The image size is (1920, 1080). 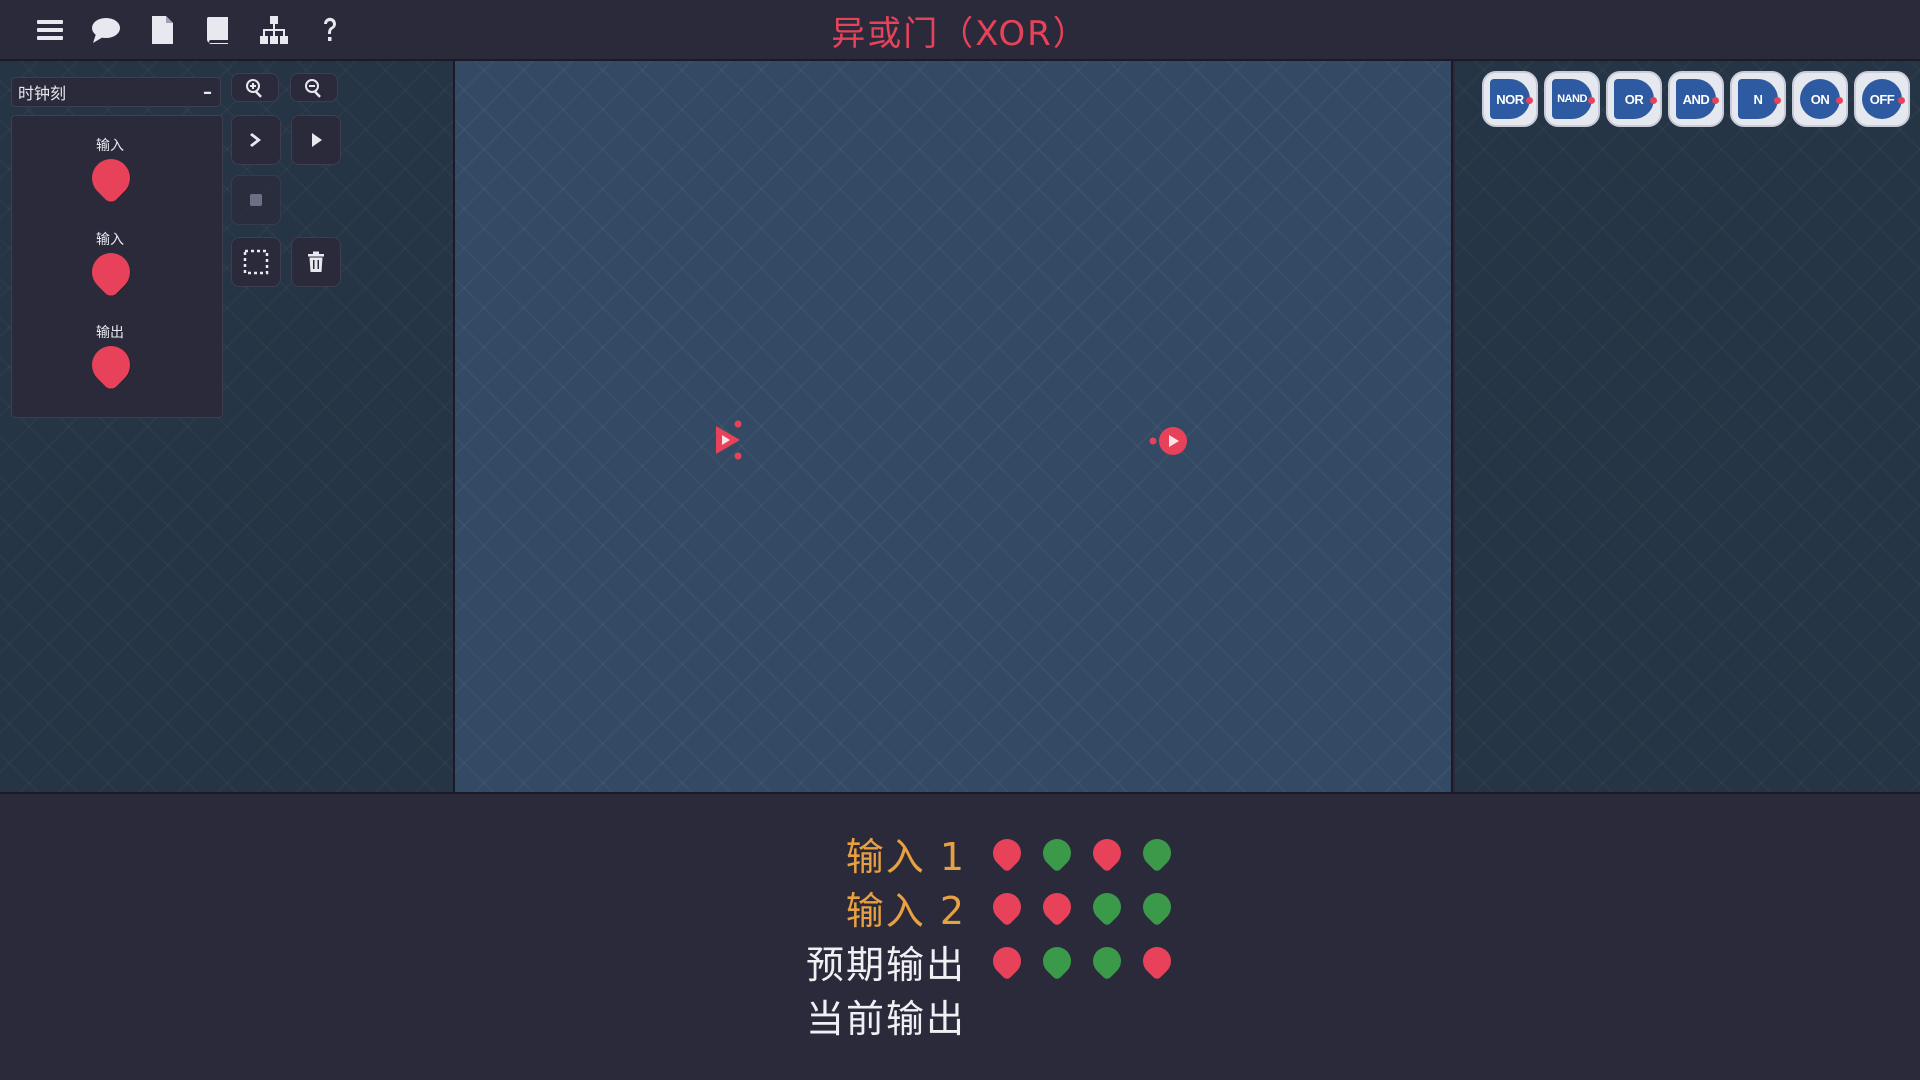 I want to click on off-source-button: OFF, so click(x=1882, y=99).